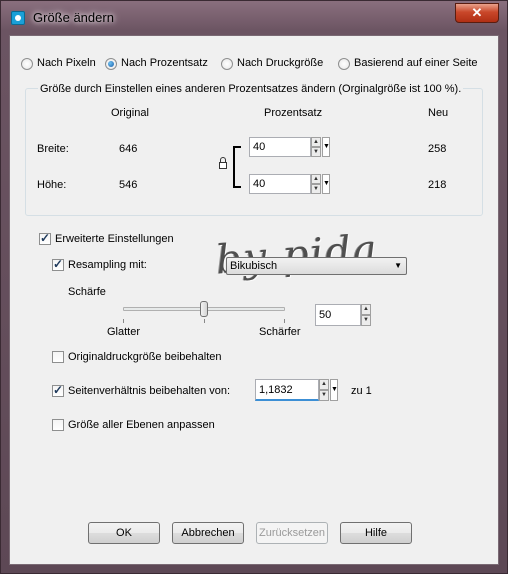 The width and height of the screenshot is (508, 574). Describe the element at coordinates (237, 167) in the screenshot. I see `link-bracket` at that location.